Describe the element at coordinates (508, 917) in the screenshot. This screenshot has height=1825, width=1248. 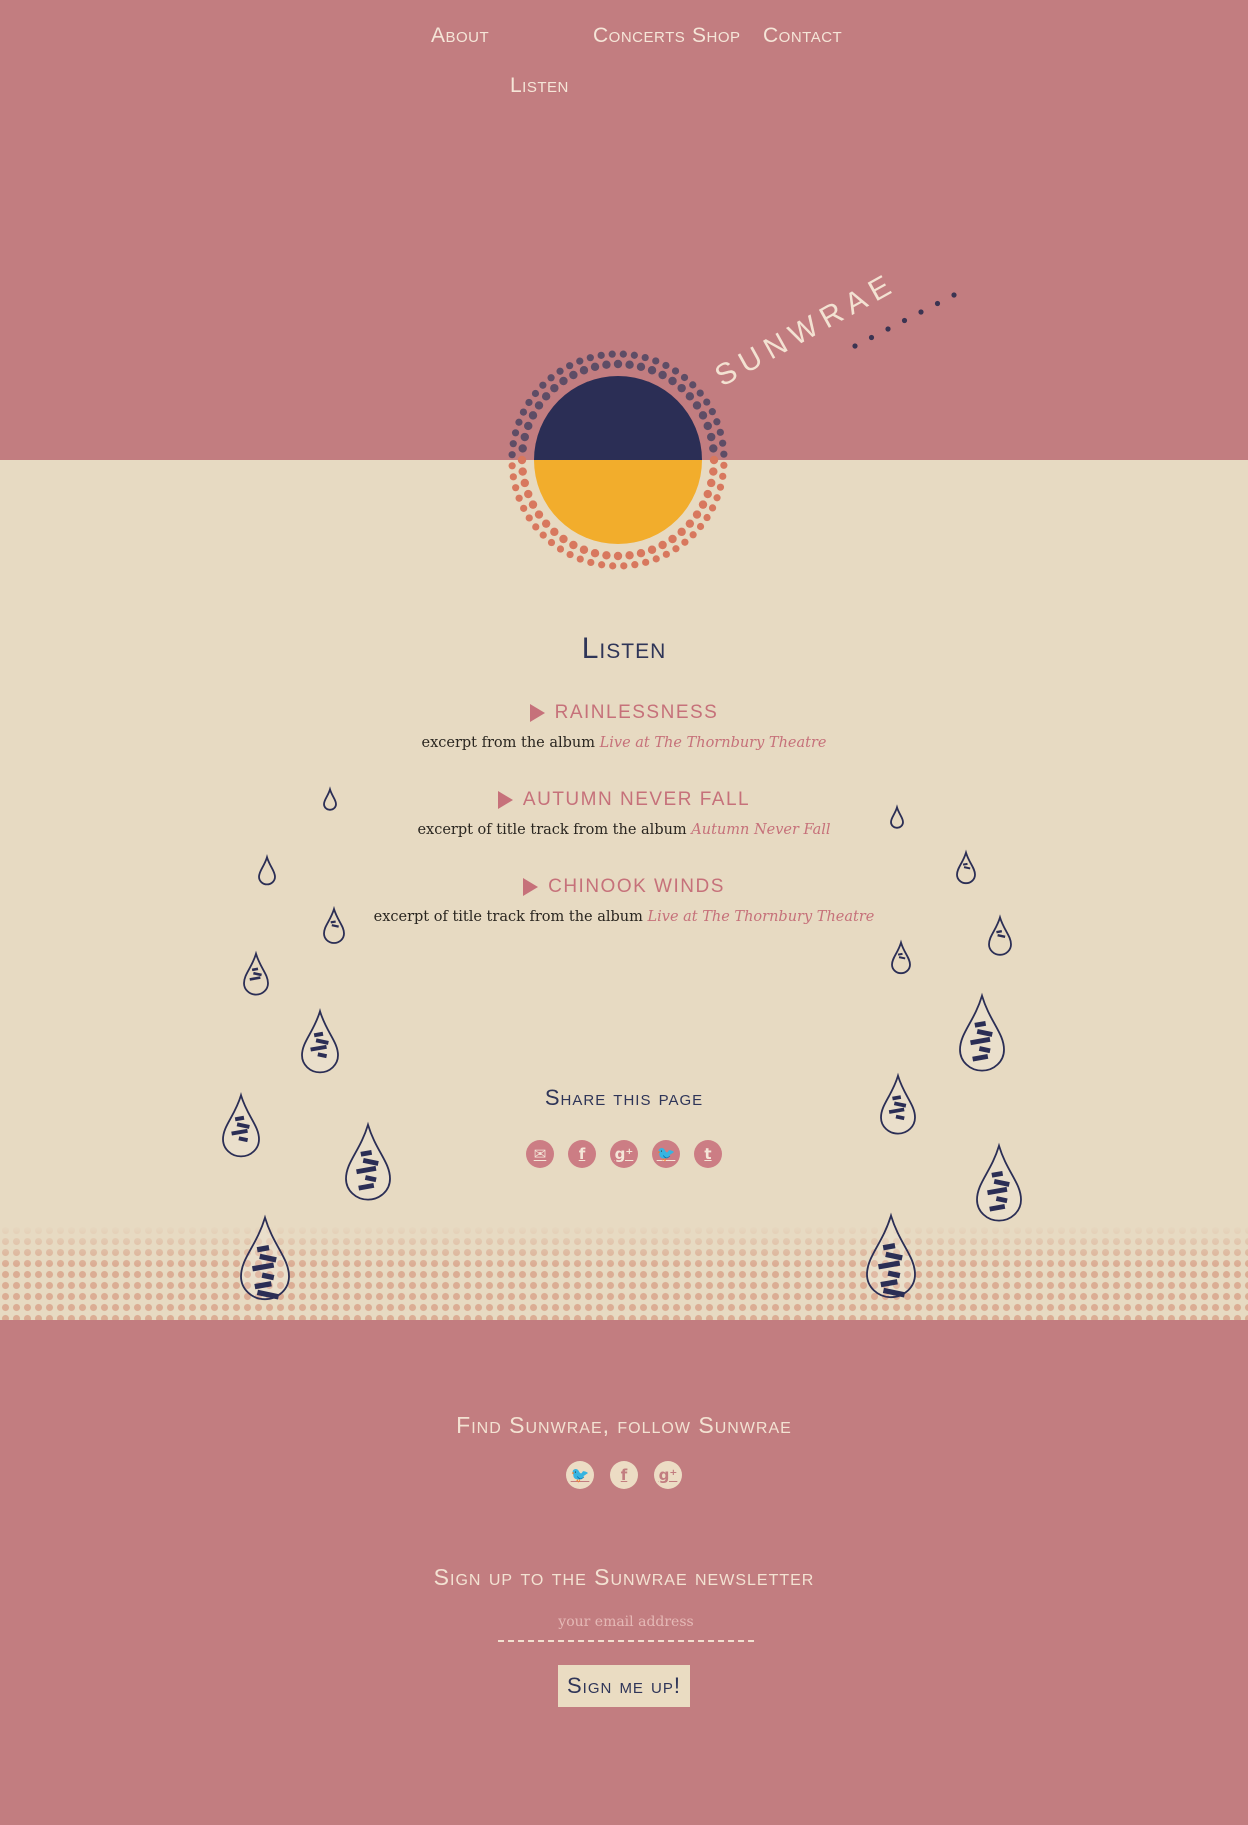
I see `track-desc-text: excerpt of title track from the album` at that location.